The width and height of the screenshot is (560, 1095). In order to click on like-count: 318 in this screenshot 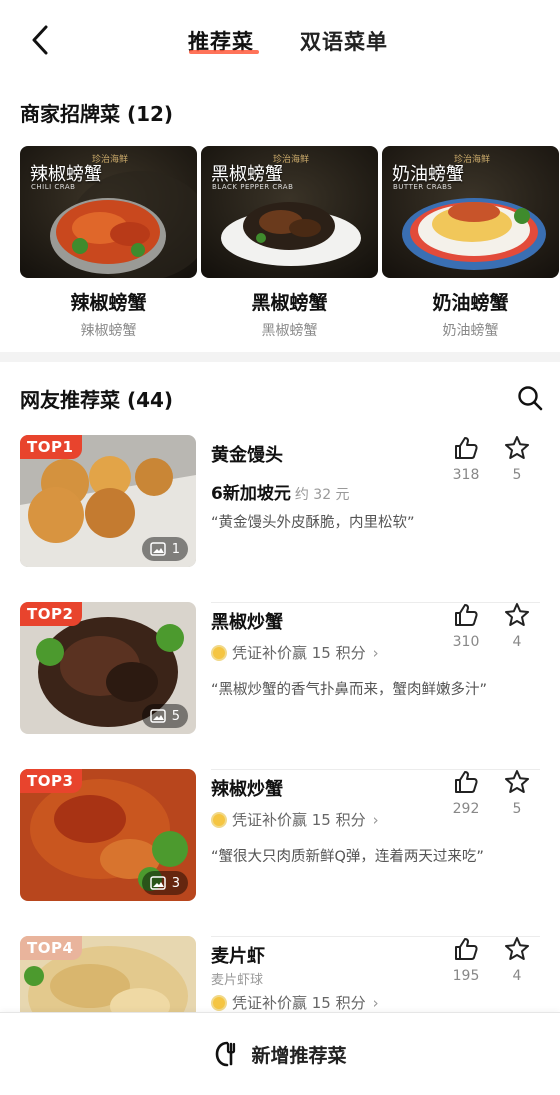, I will do `click(466, 475)`.